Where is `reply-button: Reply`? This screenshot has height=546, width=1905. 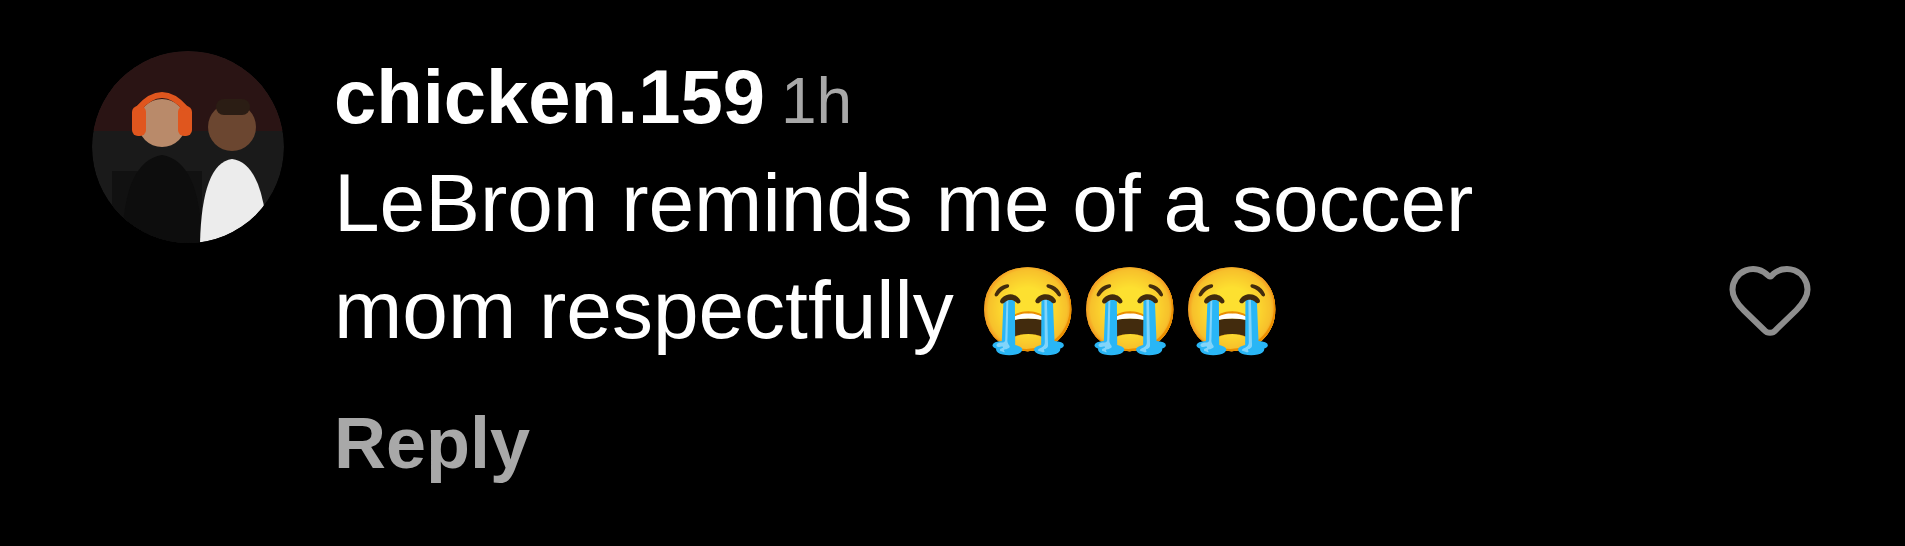 reply-button: Reply is located at coordinates (432, 443).